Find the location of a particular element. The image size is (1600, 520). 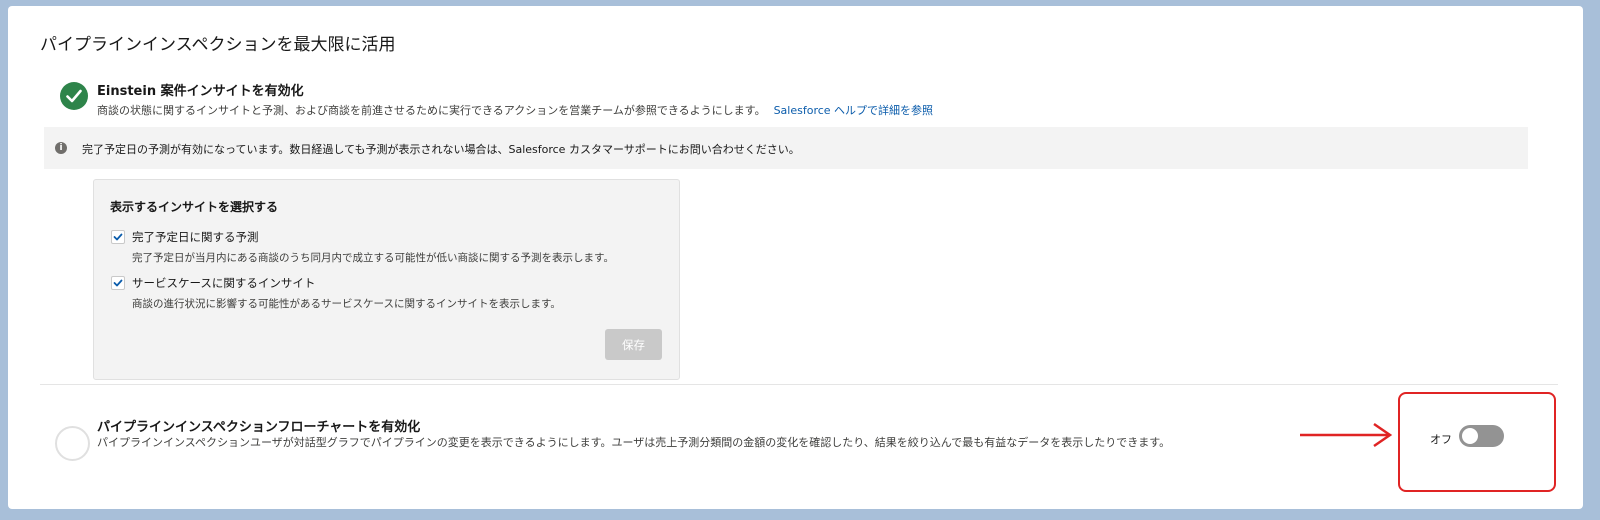

help-link: Salesforce ヘルプで詳細を参照 is located at coordinates (853, 110).